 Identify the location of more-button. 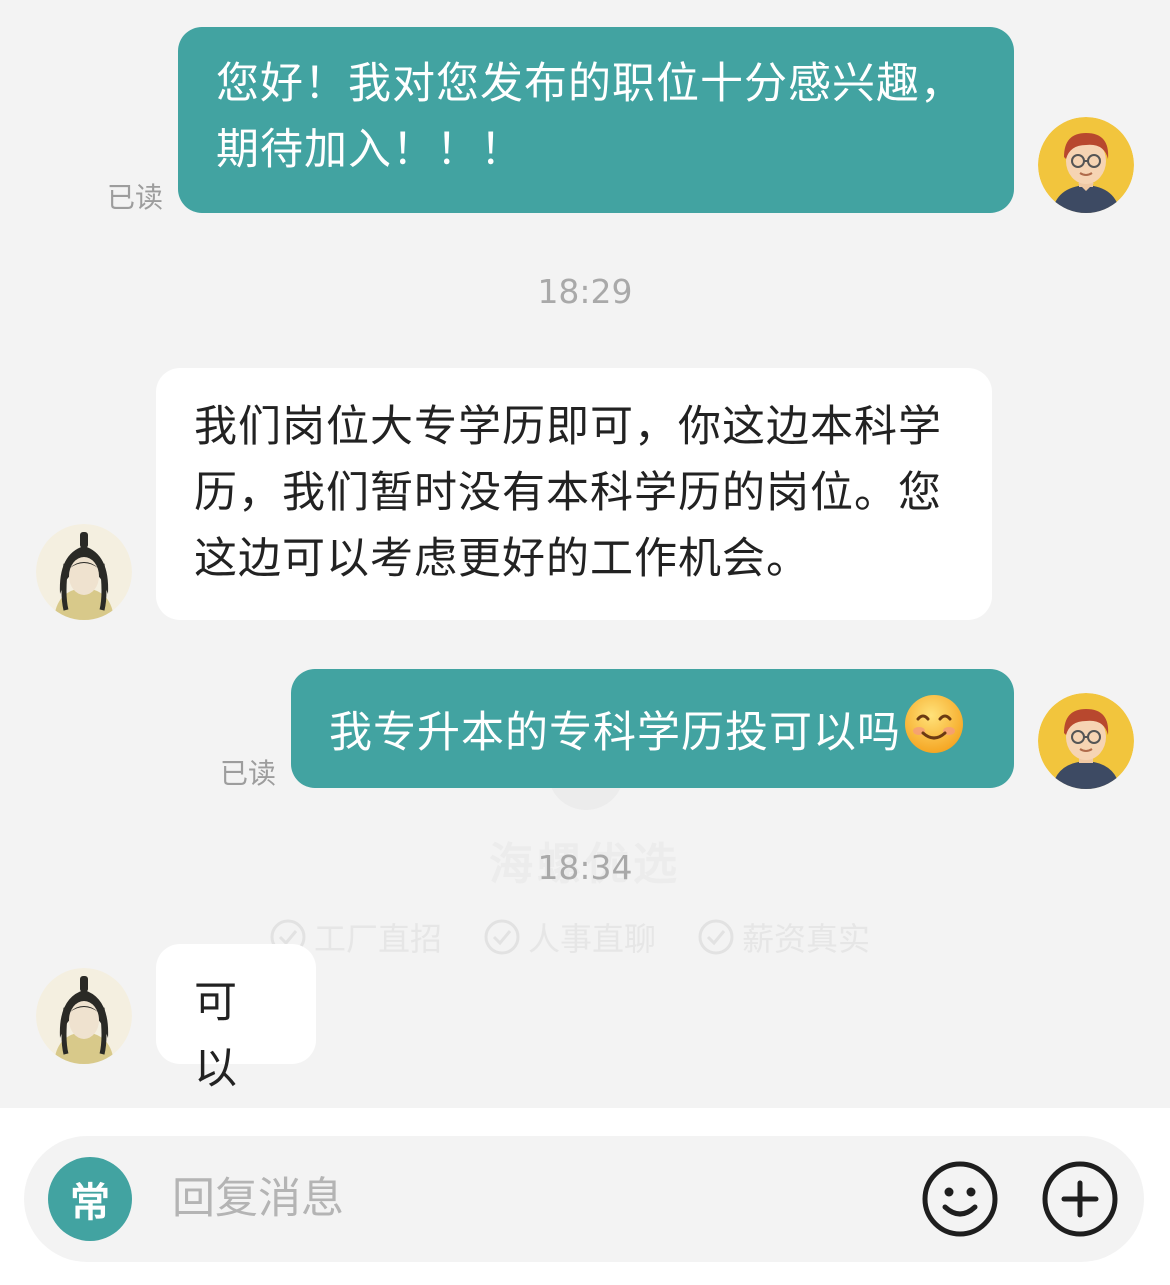
(1080, 1199).